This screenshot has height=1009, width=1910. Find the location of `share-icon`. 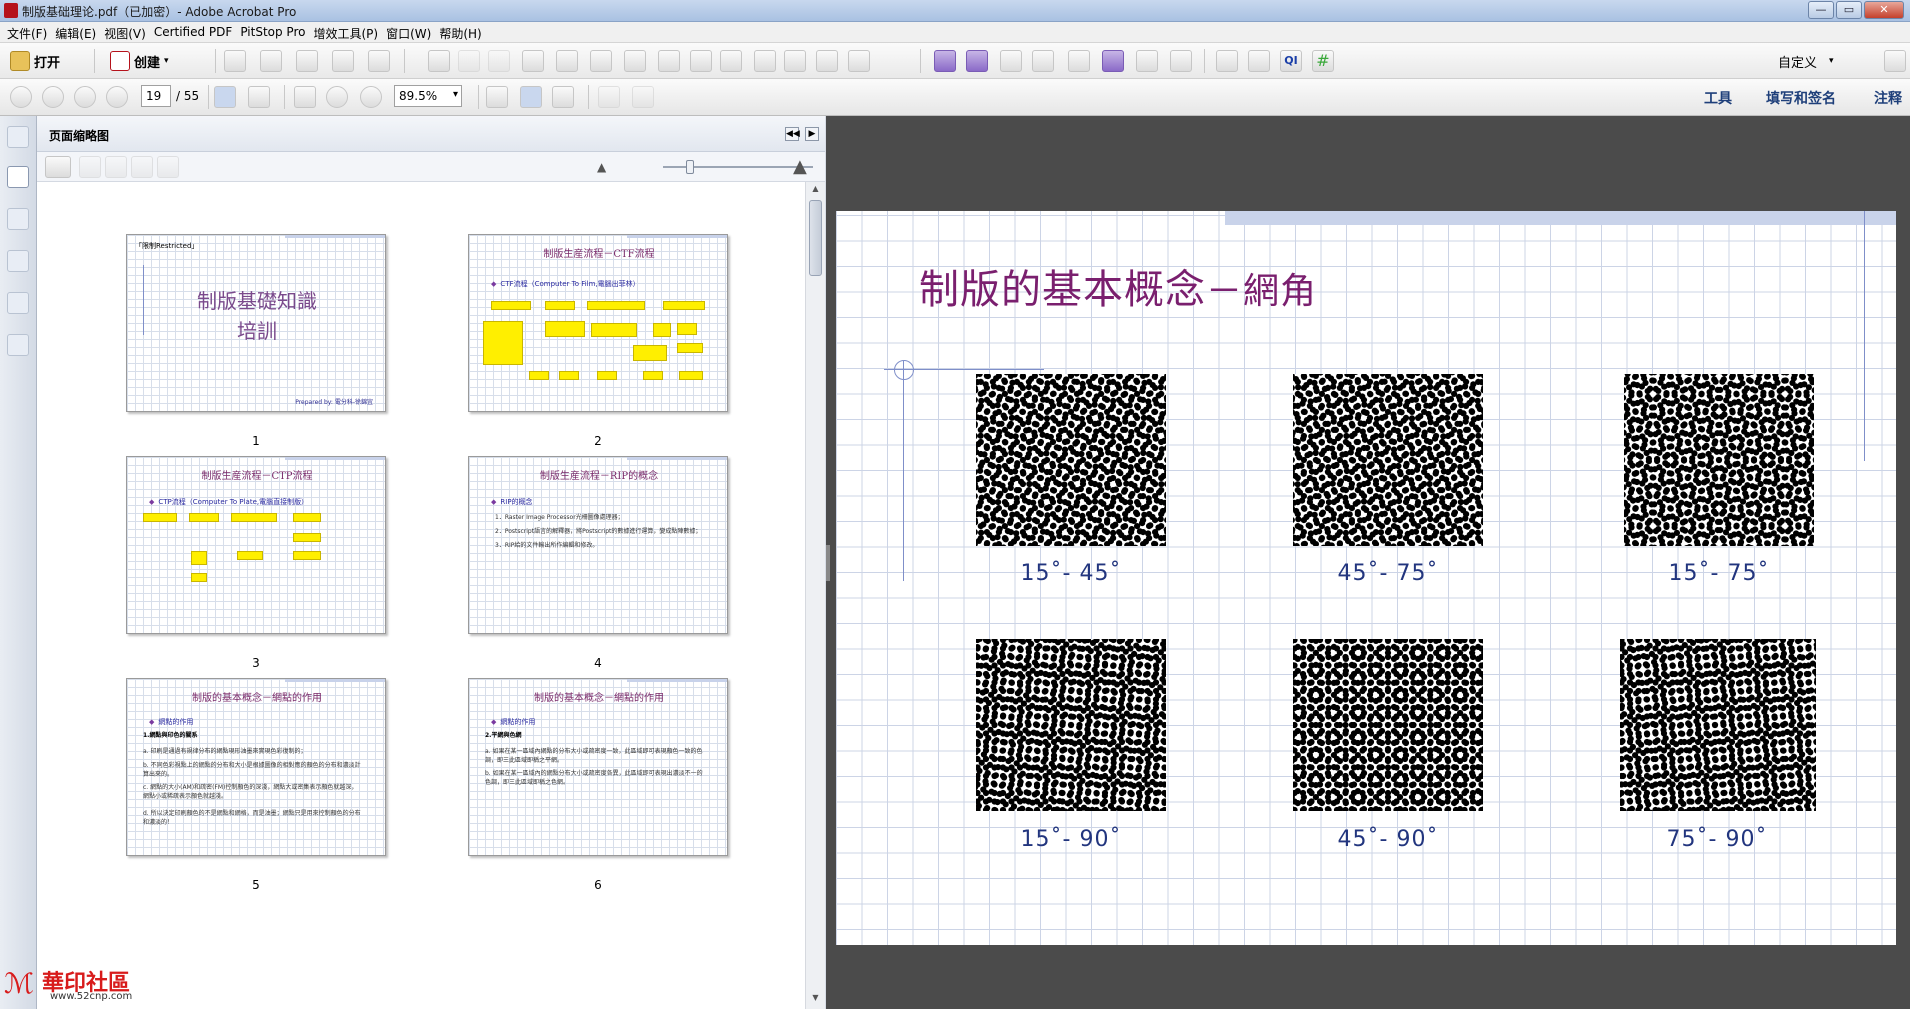

share-icon is located at coordinates (499, 61).